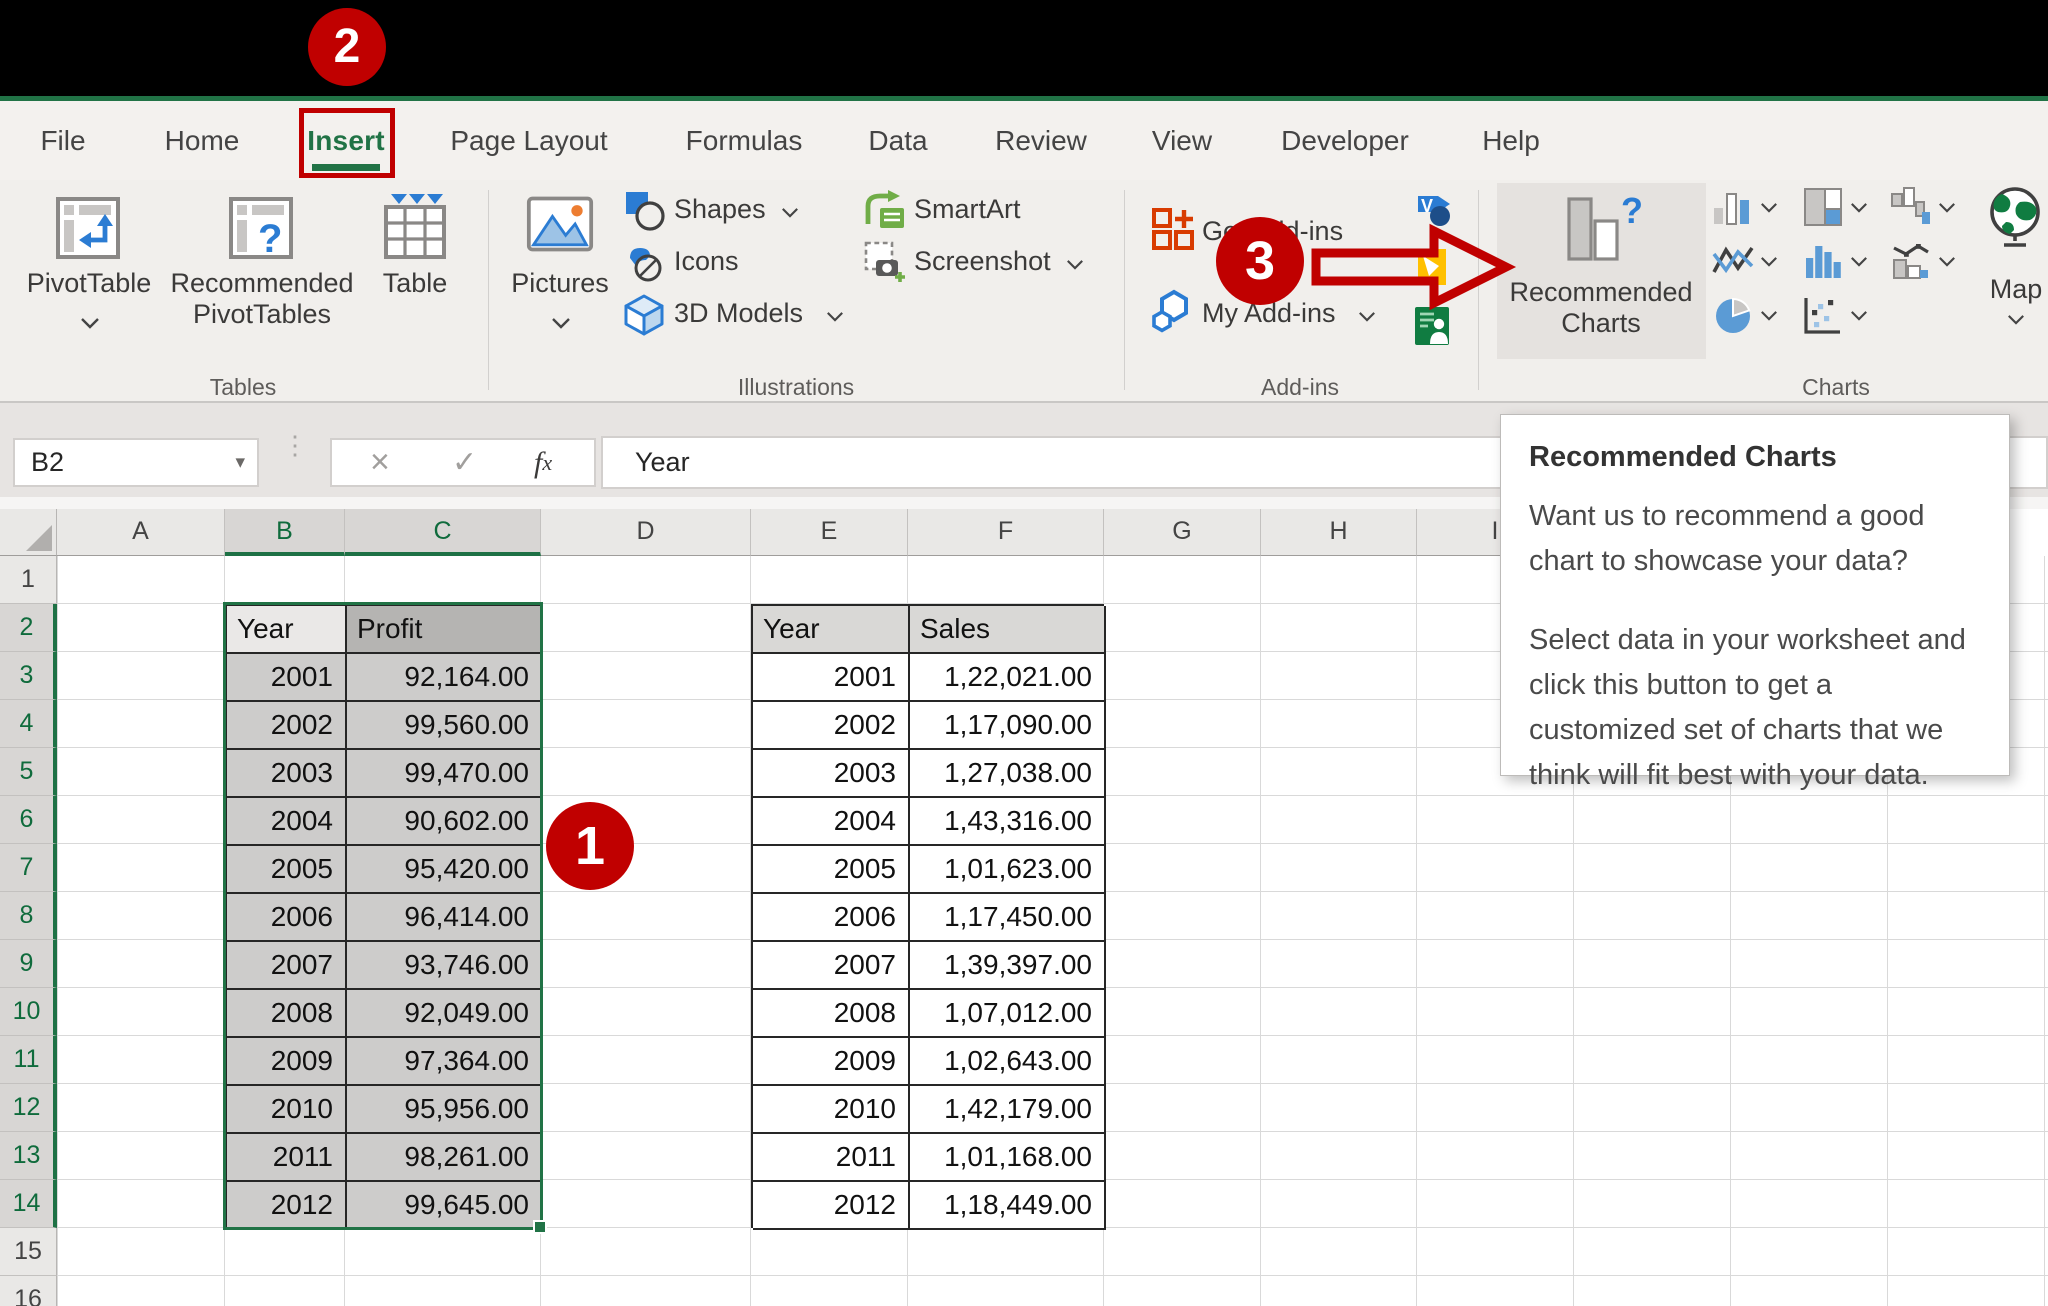  What do you see at coordinates (445, 1062) in the screenshot?
I see `data-cell: 97,364.00` at bounding box center [445, 1062].